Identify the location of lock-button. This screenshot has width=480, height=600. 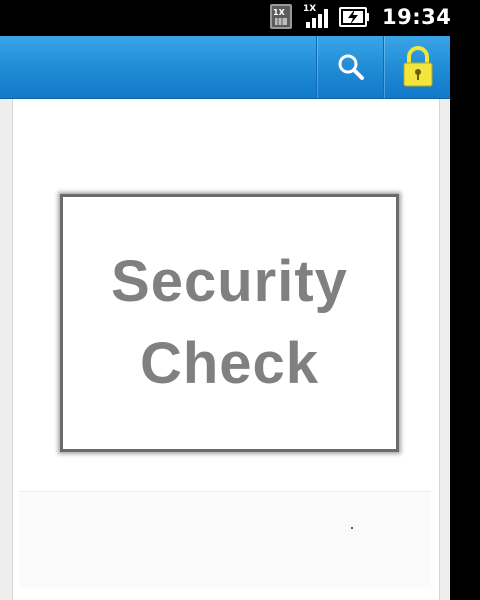
(417, 67).